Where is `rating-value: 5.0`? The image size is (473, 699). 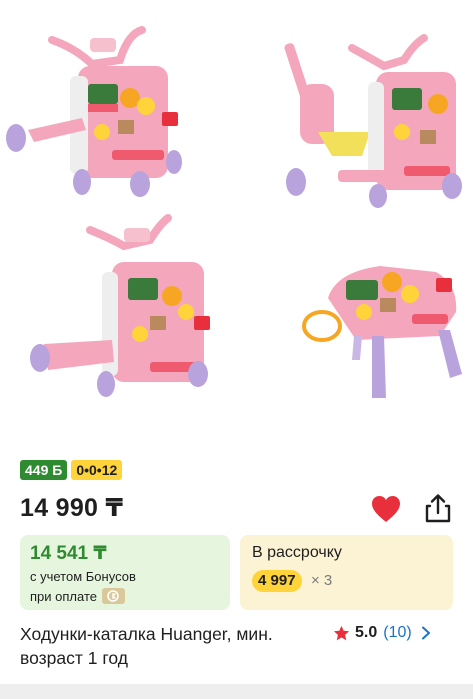
rating-value: 5.0 is located at coordinates (366, 632).